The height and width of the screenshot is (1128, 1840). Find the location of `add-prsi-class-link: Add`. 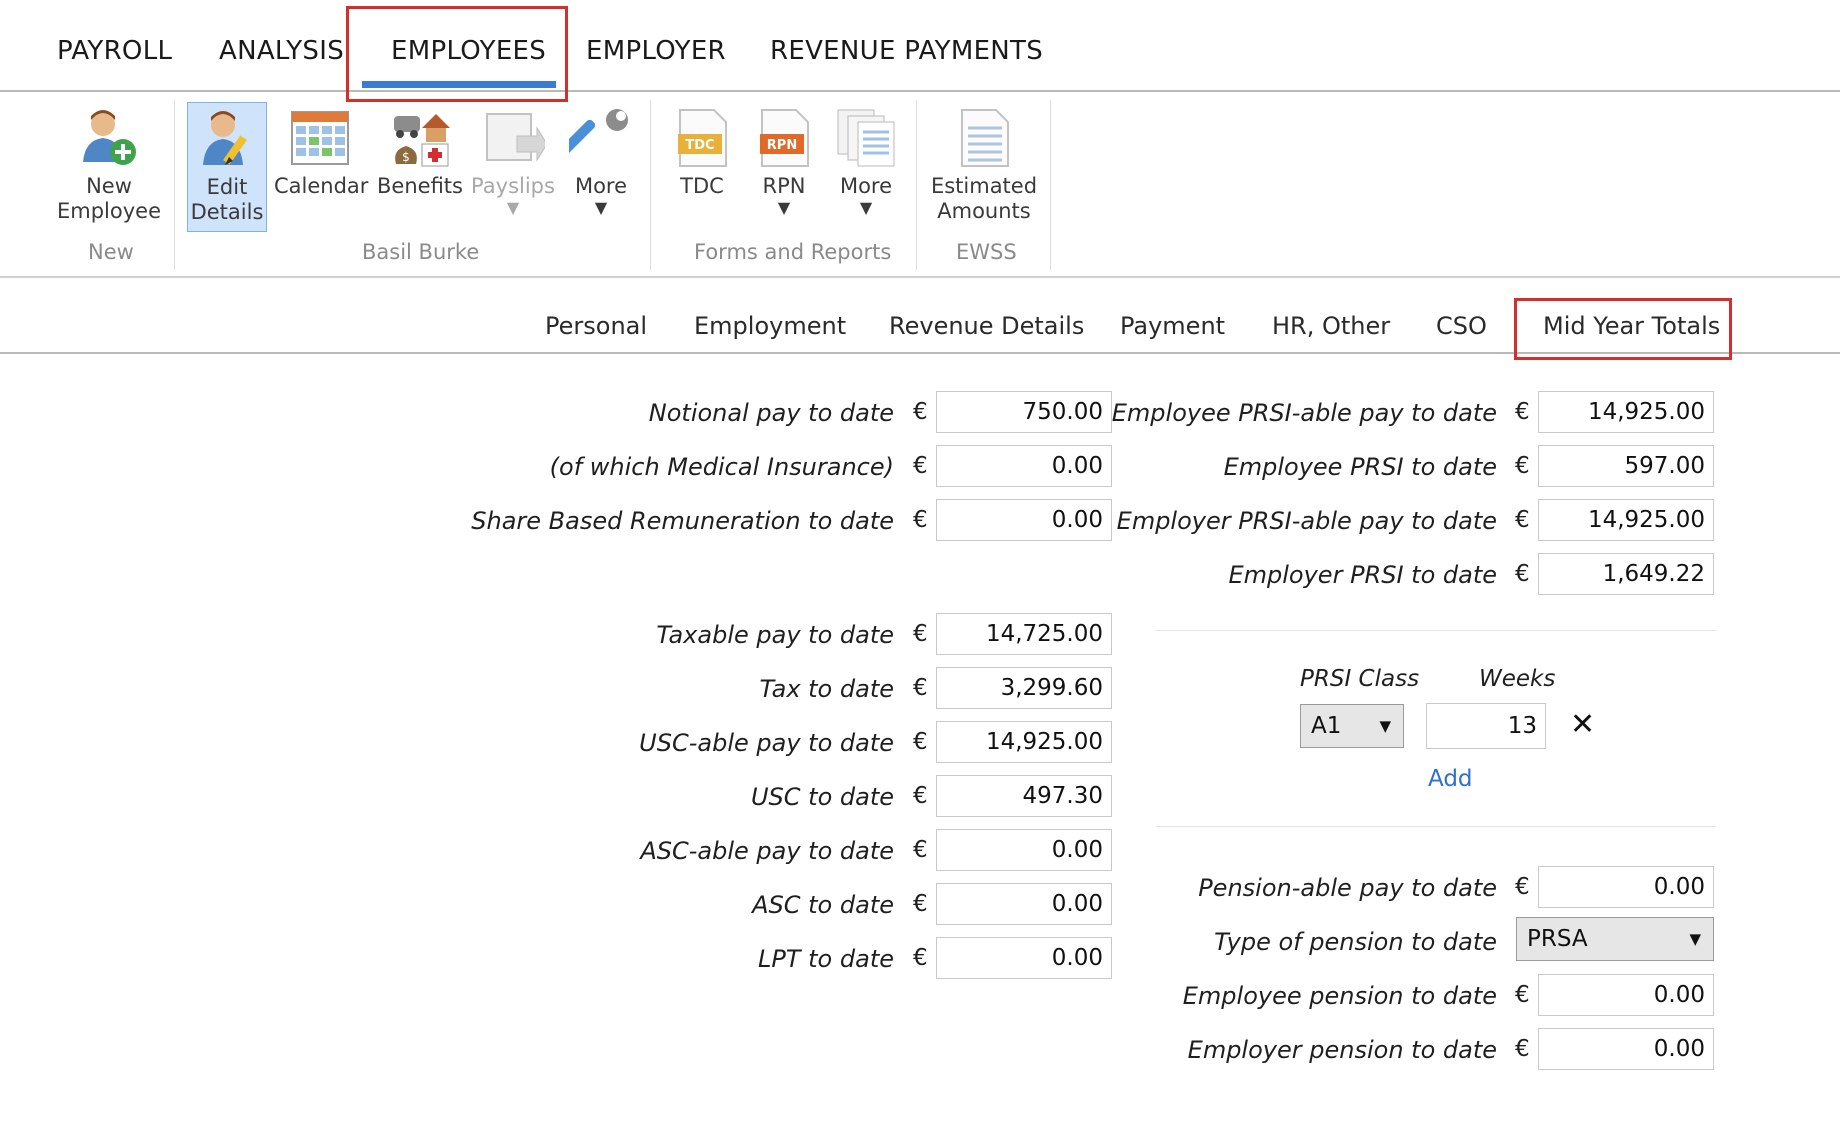

add-prsi-class-link: Add is located at coordinates (1450, 779).